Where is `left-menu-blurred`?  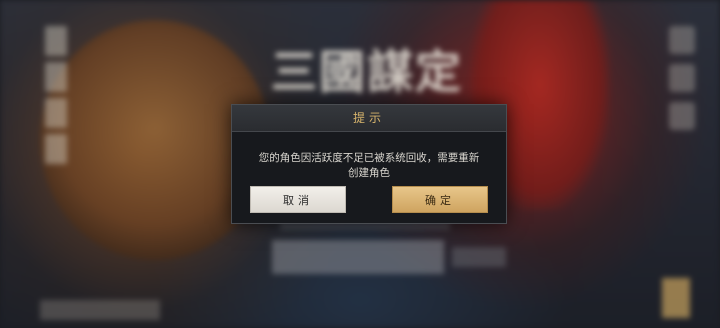 left-menu-blurred is located at coordinates (56, 110).